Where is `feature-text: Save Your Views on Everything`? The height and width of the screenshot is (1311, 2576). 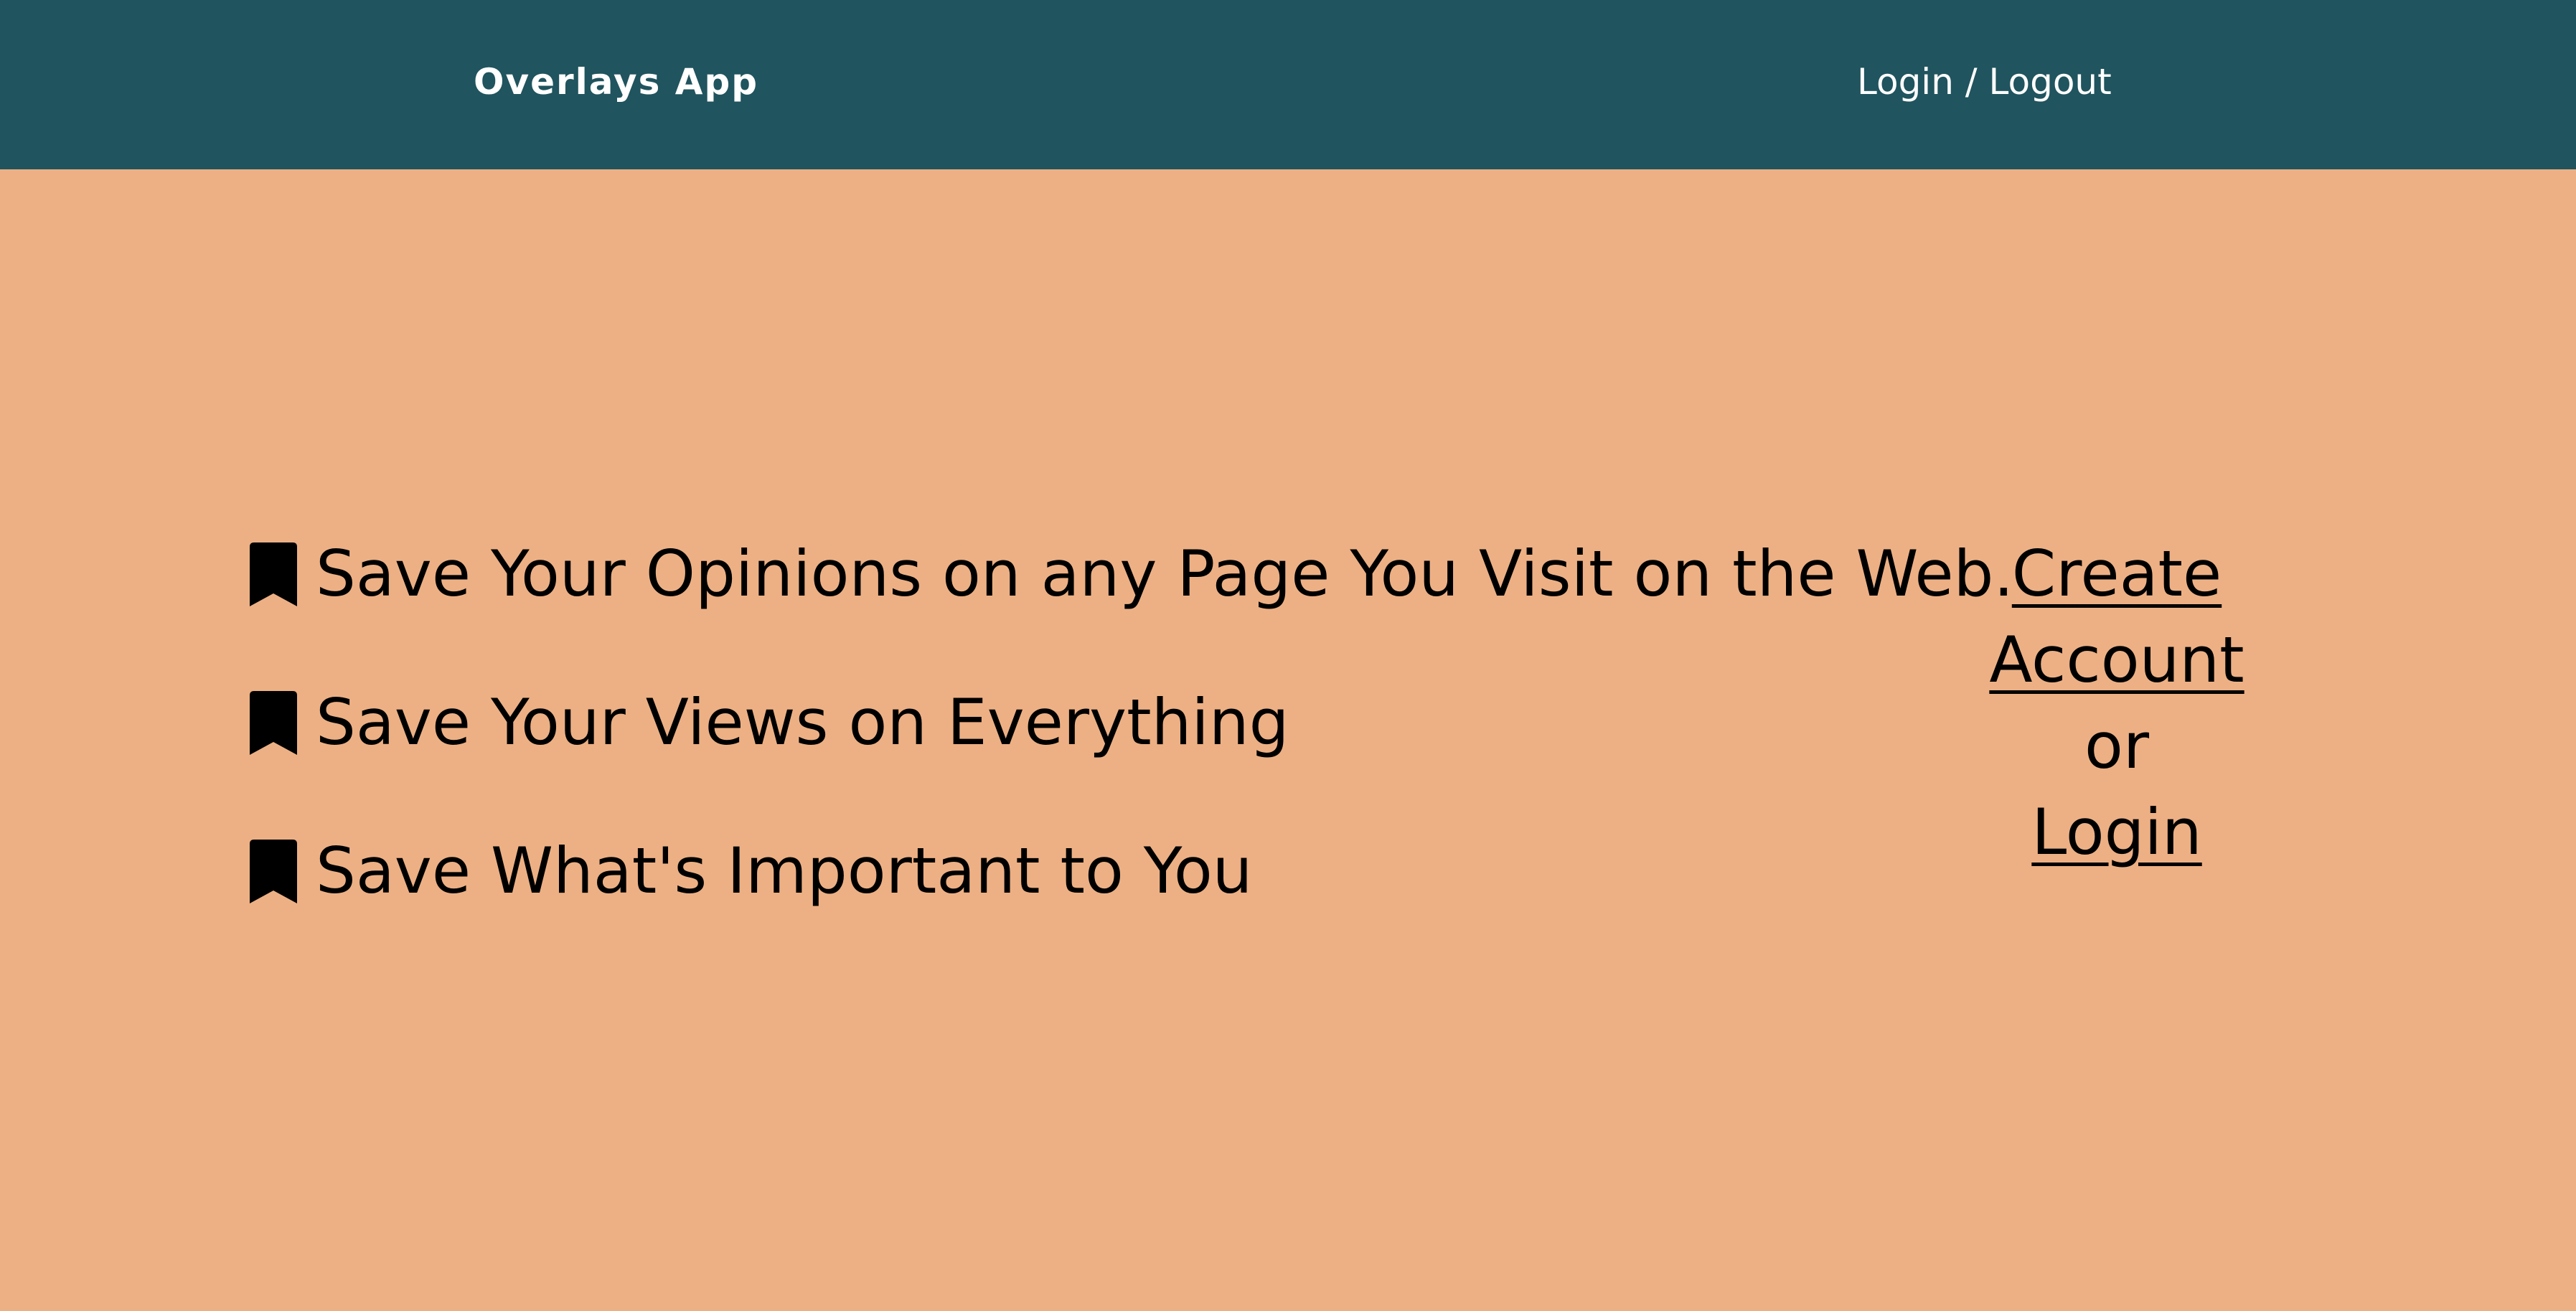 feature-text: Save Your Views on Everything is located at coordinates (802, 722).